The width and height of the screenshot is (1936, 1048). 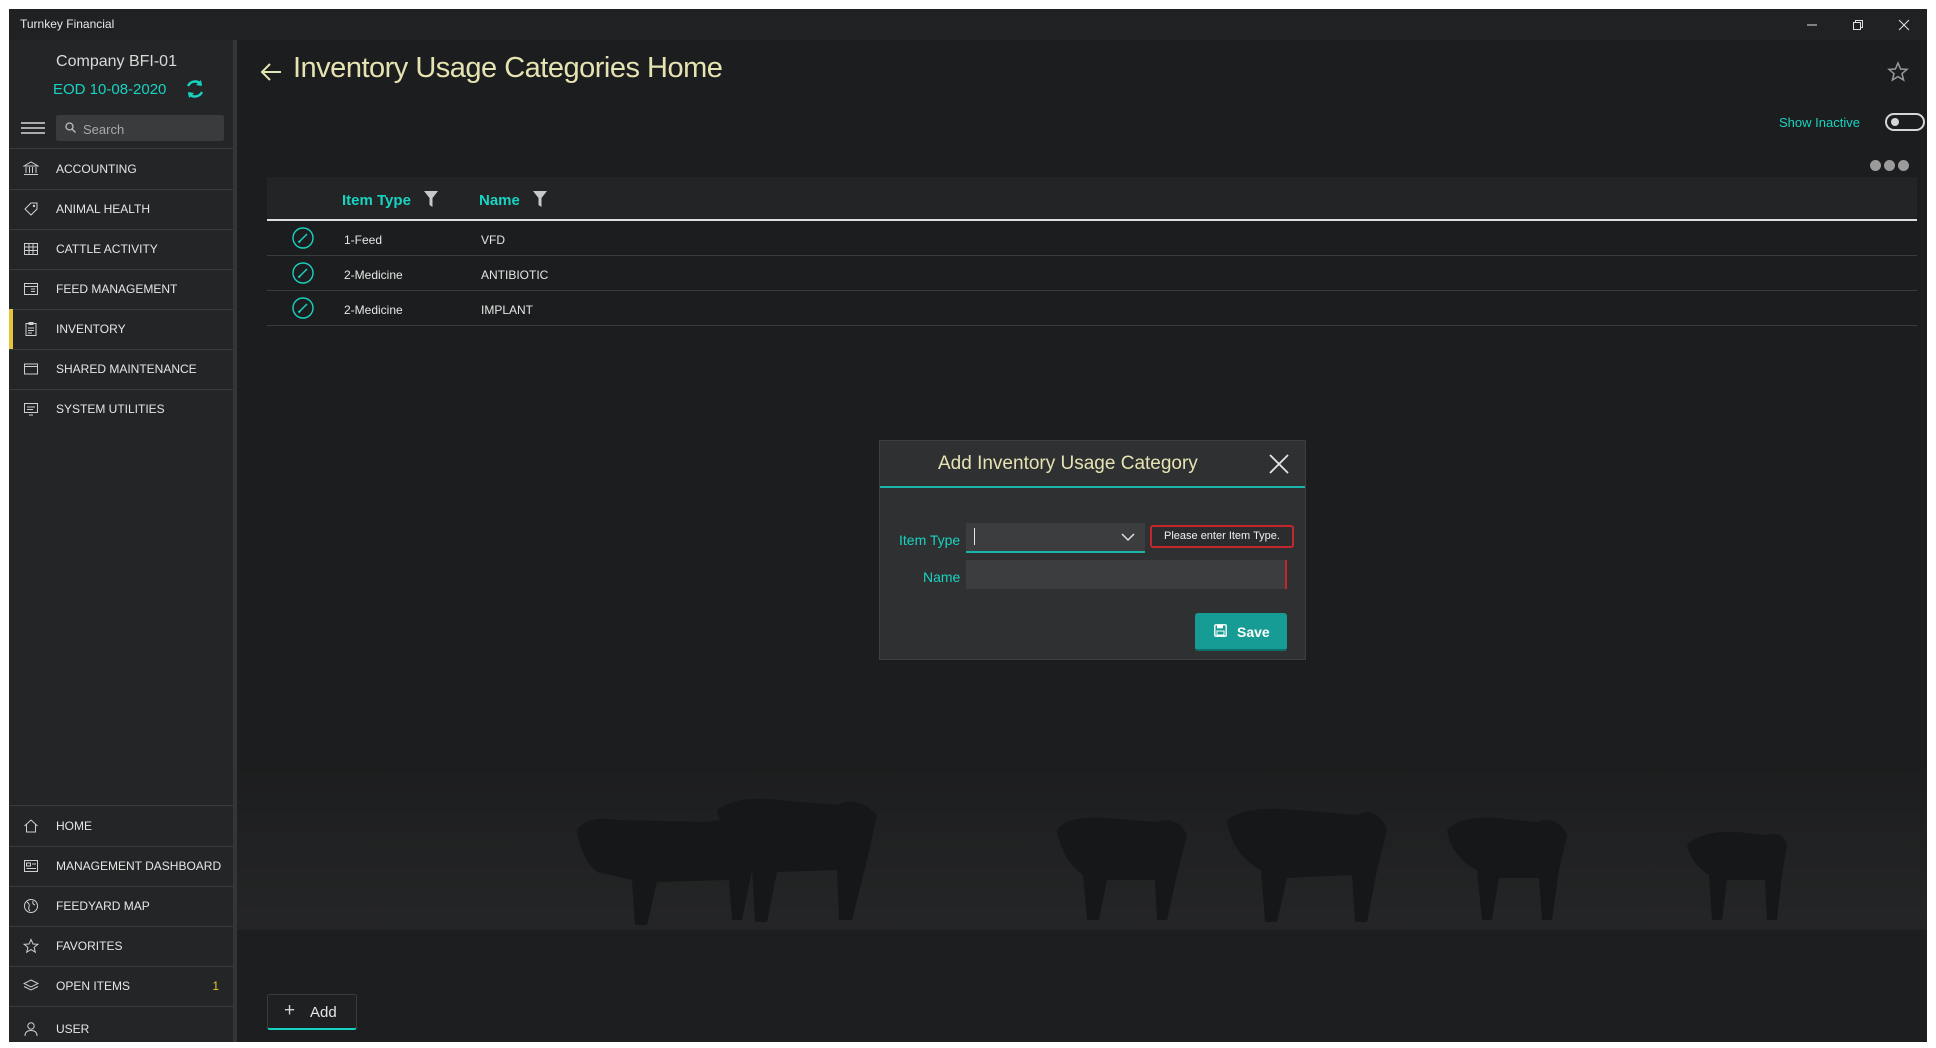 What do you see at coordinates (499, 200) in the screenshot?
I see `column-header-label: Name` at bounding box center [499, 200].